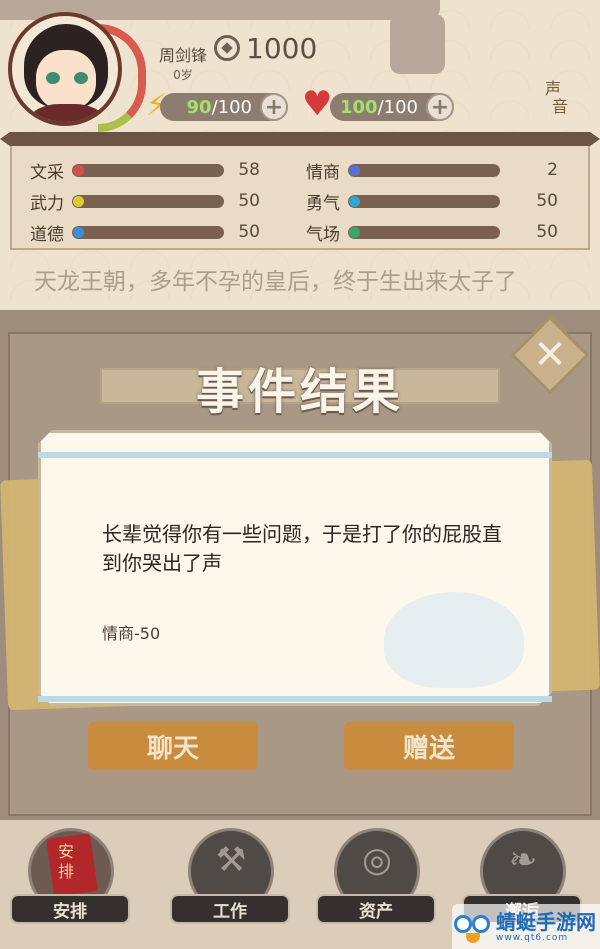 Image resolution: width=600 pixels, height=949 pixels. Describe the element at coordinates (70, 909) in the screenshot. I see `nav-arrange-label: 安排` at that location.